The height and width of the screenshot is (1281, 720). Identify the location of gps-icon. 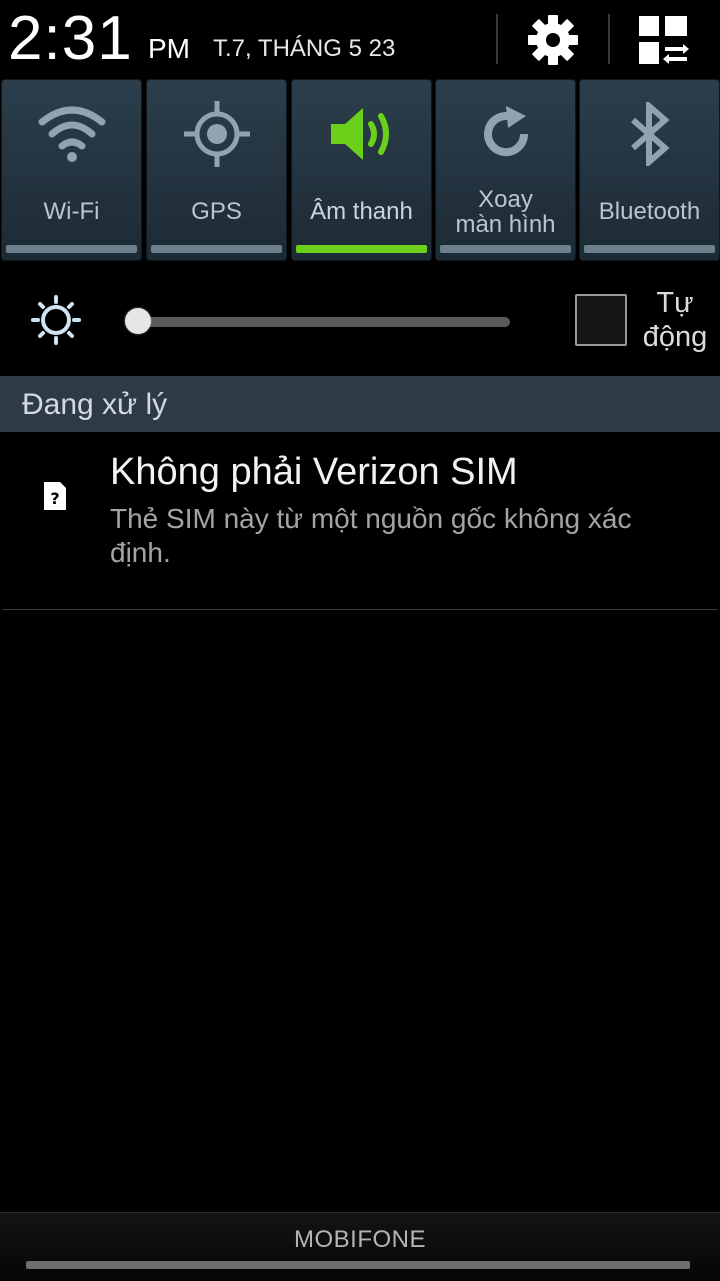
(216, 134).